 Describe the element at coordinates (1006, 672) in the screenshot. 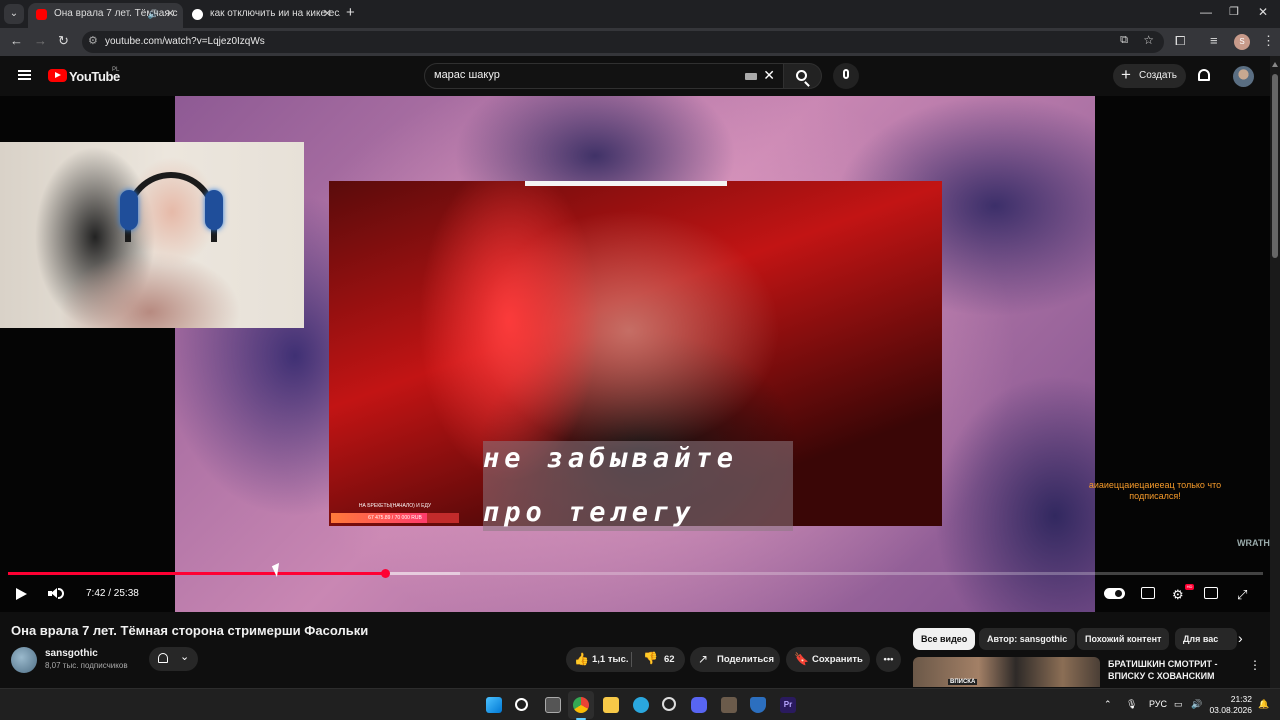

I see `recommendation-thumbnail: ВПИСКА` at that location.